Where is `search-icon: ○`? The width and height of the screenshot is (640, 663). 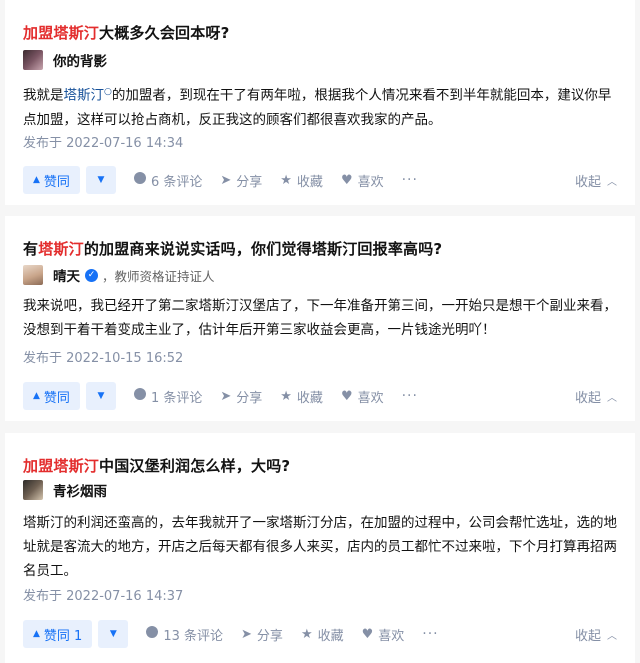 search-icon: ○ is located at coordinates (108, 92).